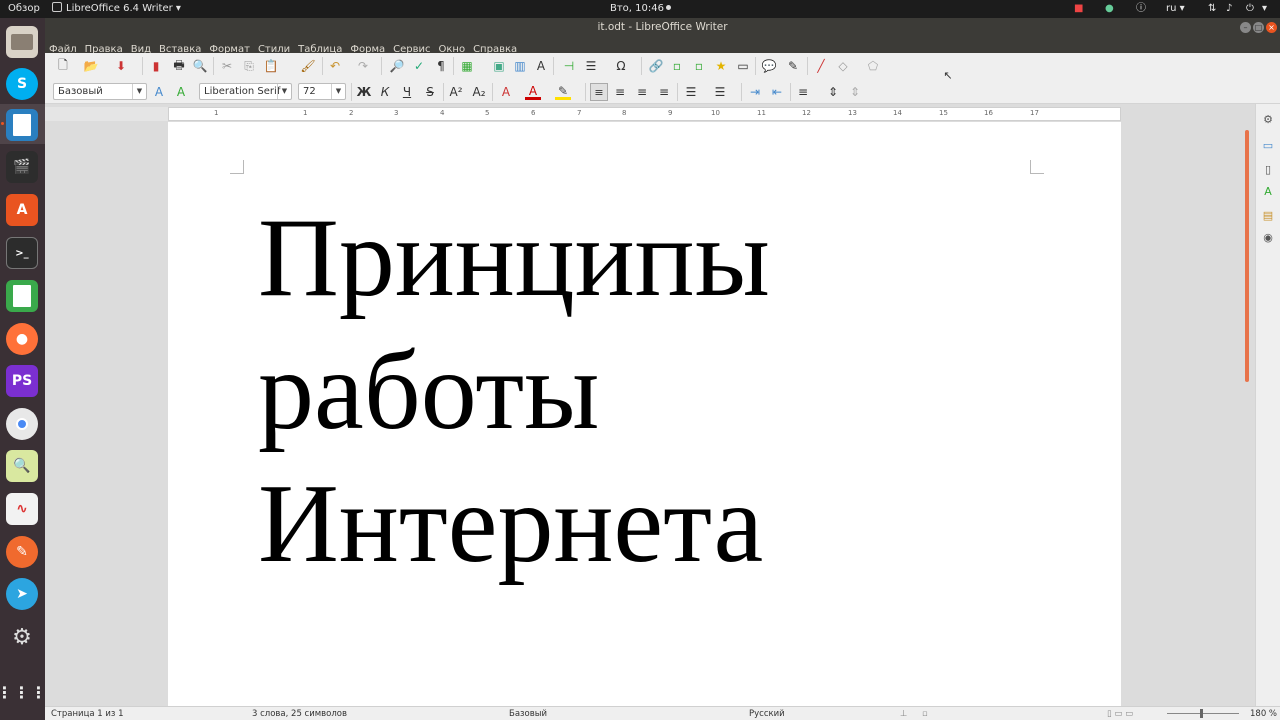 This screenshot has height=720, width=1280. I want to click on hyperlink-icon: 🔗, so click(656, 66).